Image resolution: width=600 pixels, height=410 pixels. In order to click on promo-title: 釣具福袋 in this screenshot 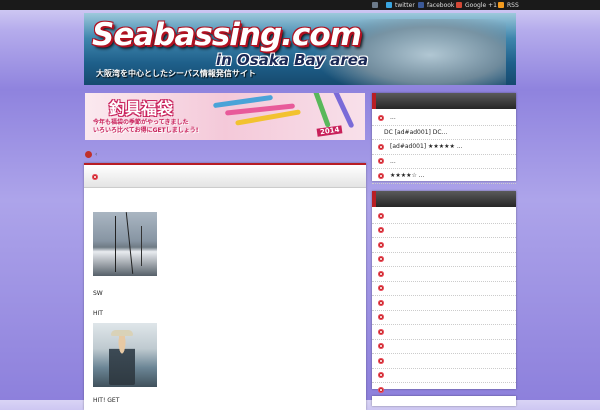, I will do `click(141, 108)`.